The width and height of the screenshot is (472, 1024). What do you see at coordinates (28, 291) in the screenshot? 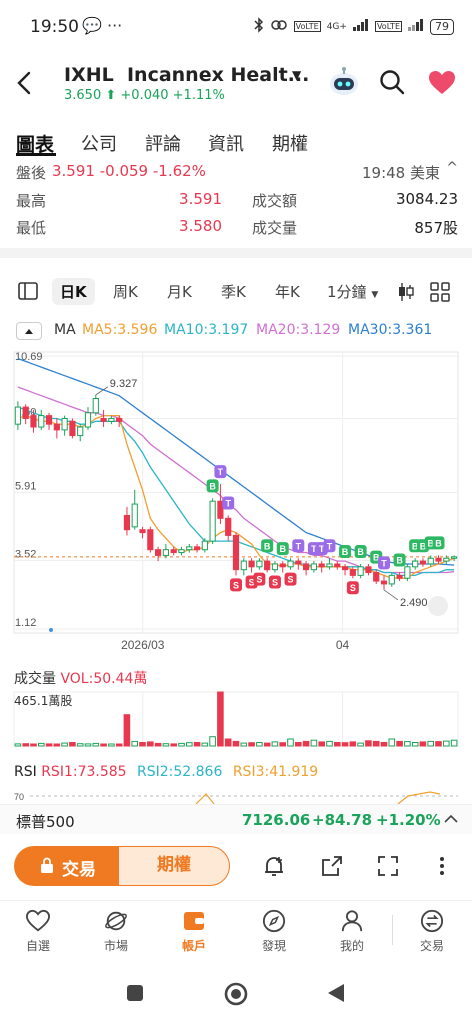
I see `sidebar-toggle-icon` at bounding box center [28, 291].